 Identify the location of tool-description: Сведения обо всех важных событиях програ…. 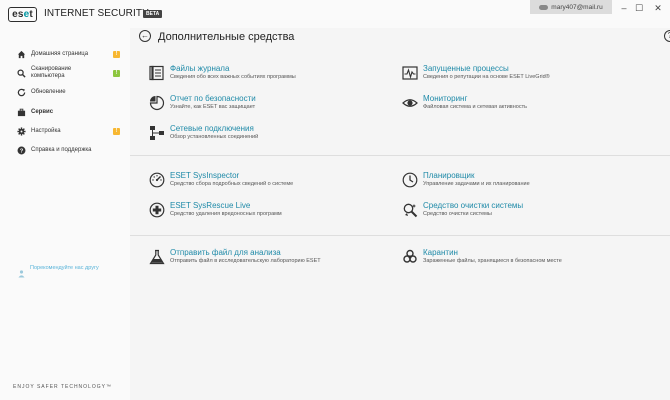
(233, 77).